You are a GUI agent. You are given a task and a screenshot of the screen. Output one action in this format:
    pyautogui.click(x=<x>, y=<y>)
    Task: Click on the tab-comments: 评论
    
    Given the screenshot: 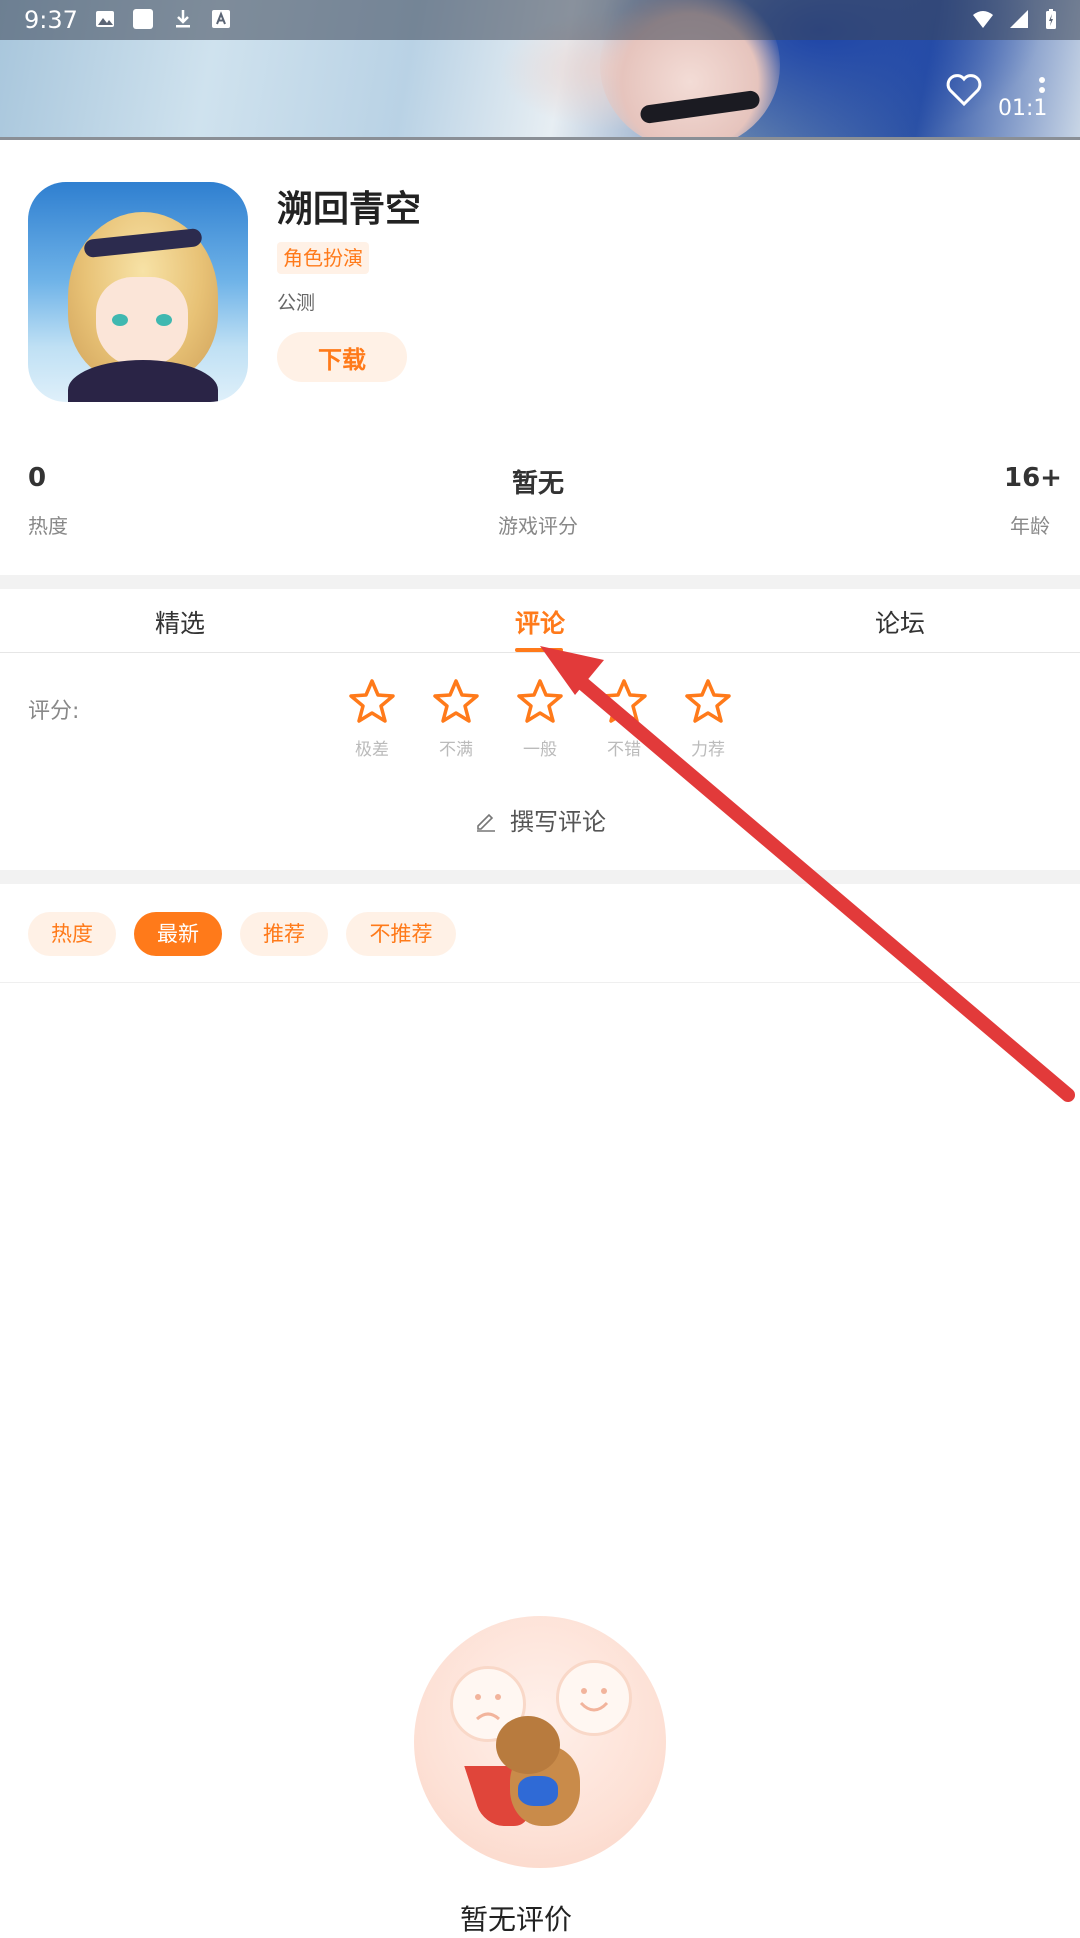 What is the action you would take?
    pyautogui.click(x=540, y=622)
    